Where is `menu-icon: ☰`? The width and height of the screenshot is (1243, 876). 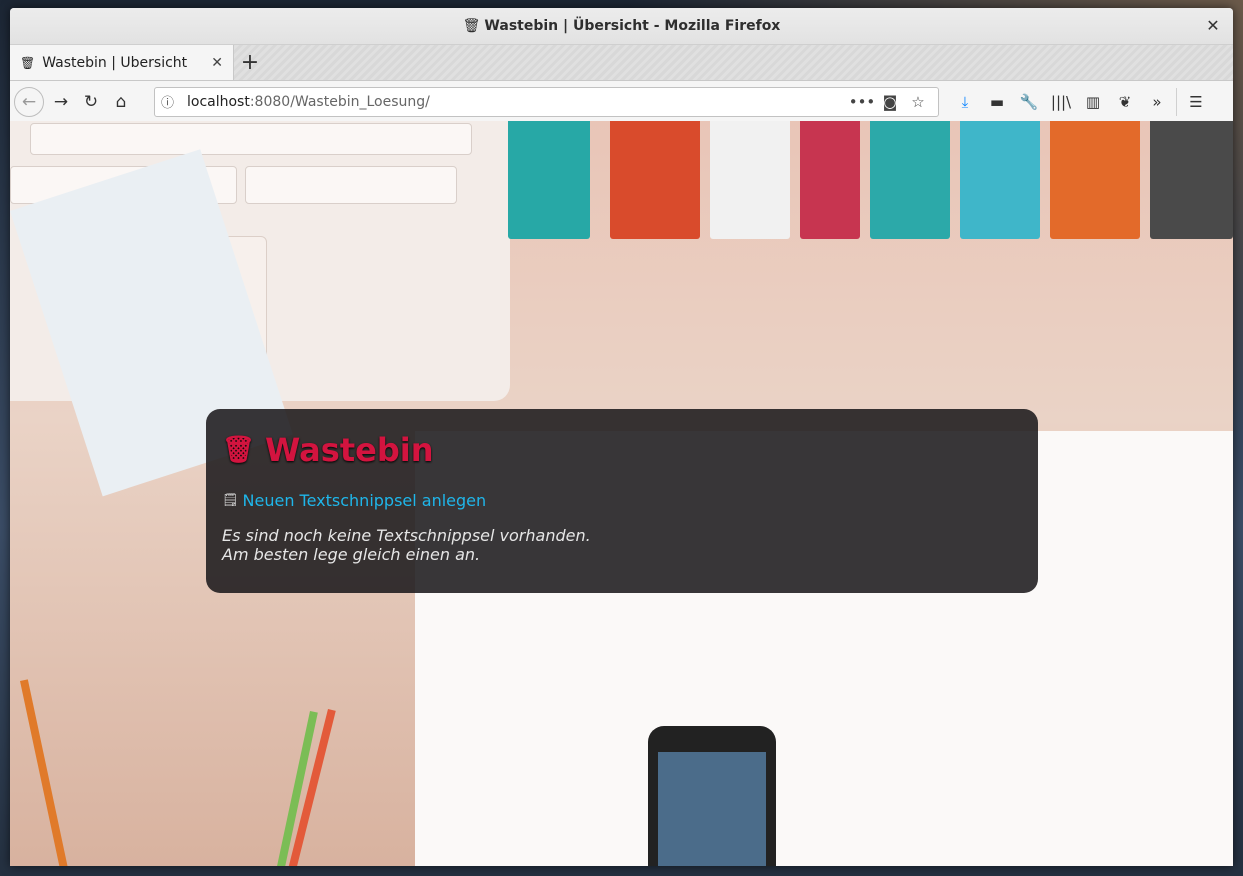 menu-icon: ☰ is located at coordinates (1196, 102).